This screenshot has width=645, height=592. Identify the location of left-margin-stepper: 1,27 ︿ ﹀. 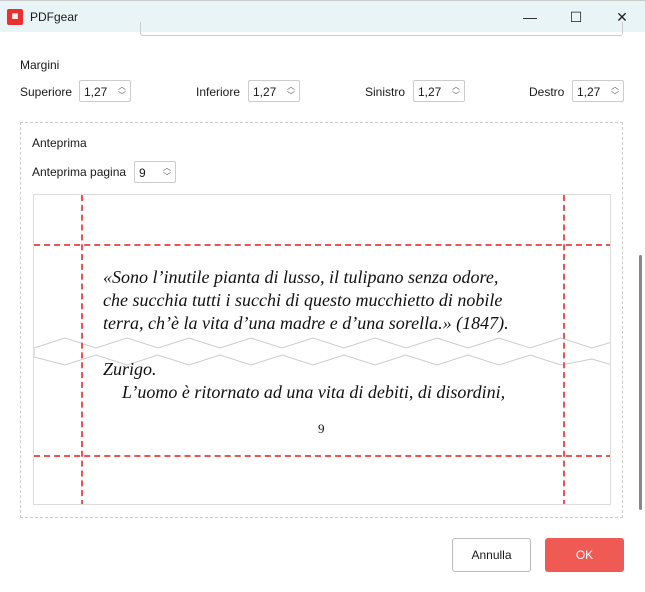
(439, 91).